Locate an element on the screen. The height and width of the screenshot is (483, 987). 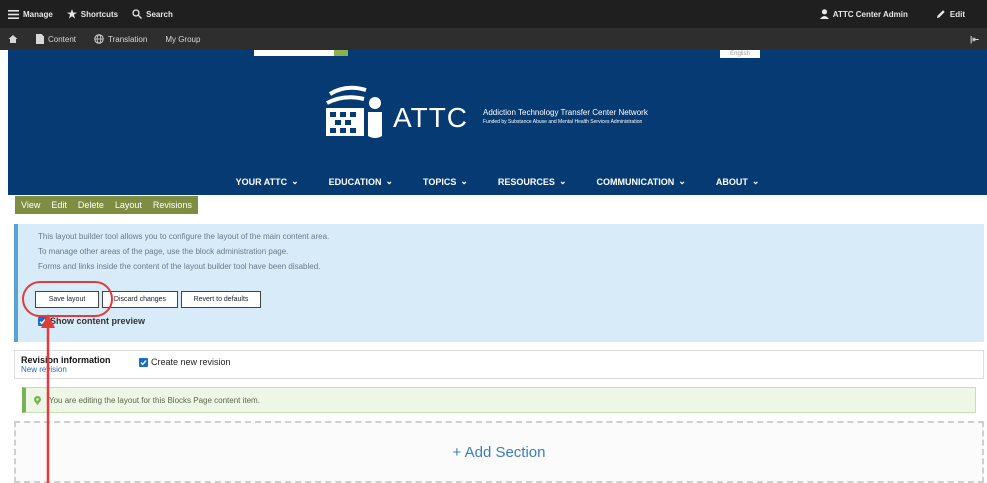
nav-your-attc: YOUR ATTC ⌄ is located at coordinates (267, 181).